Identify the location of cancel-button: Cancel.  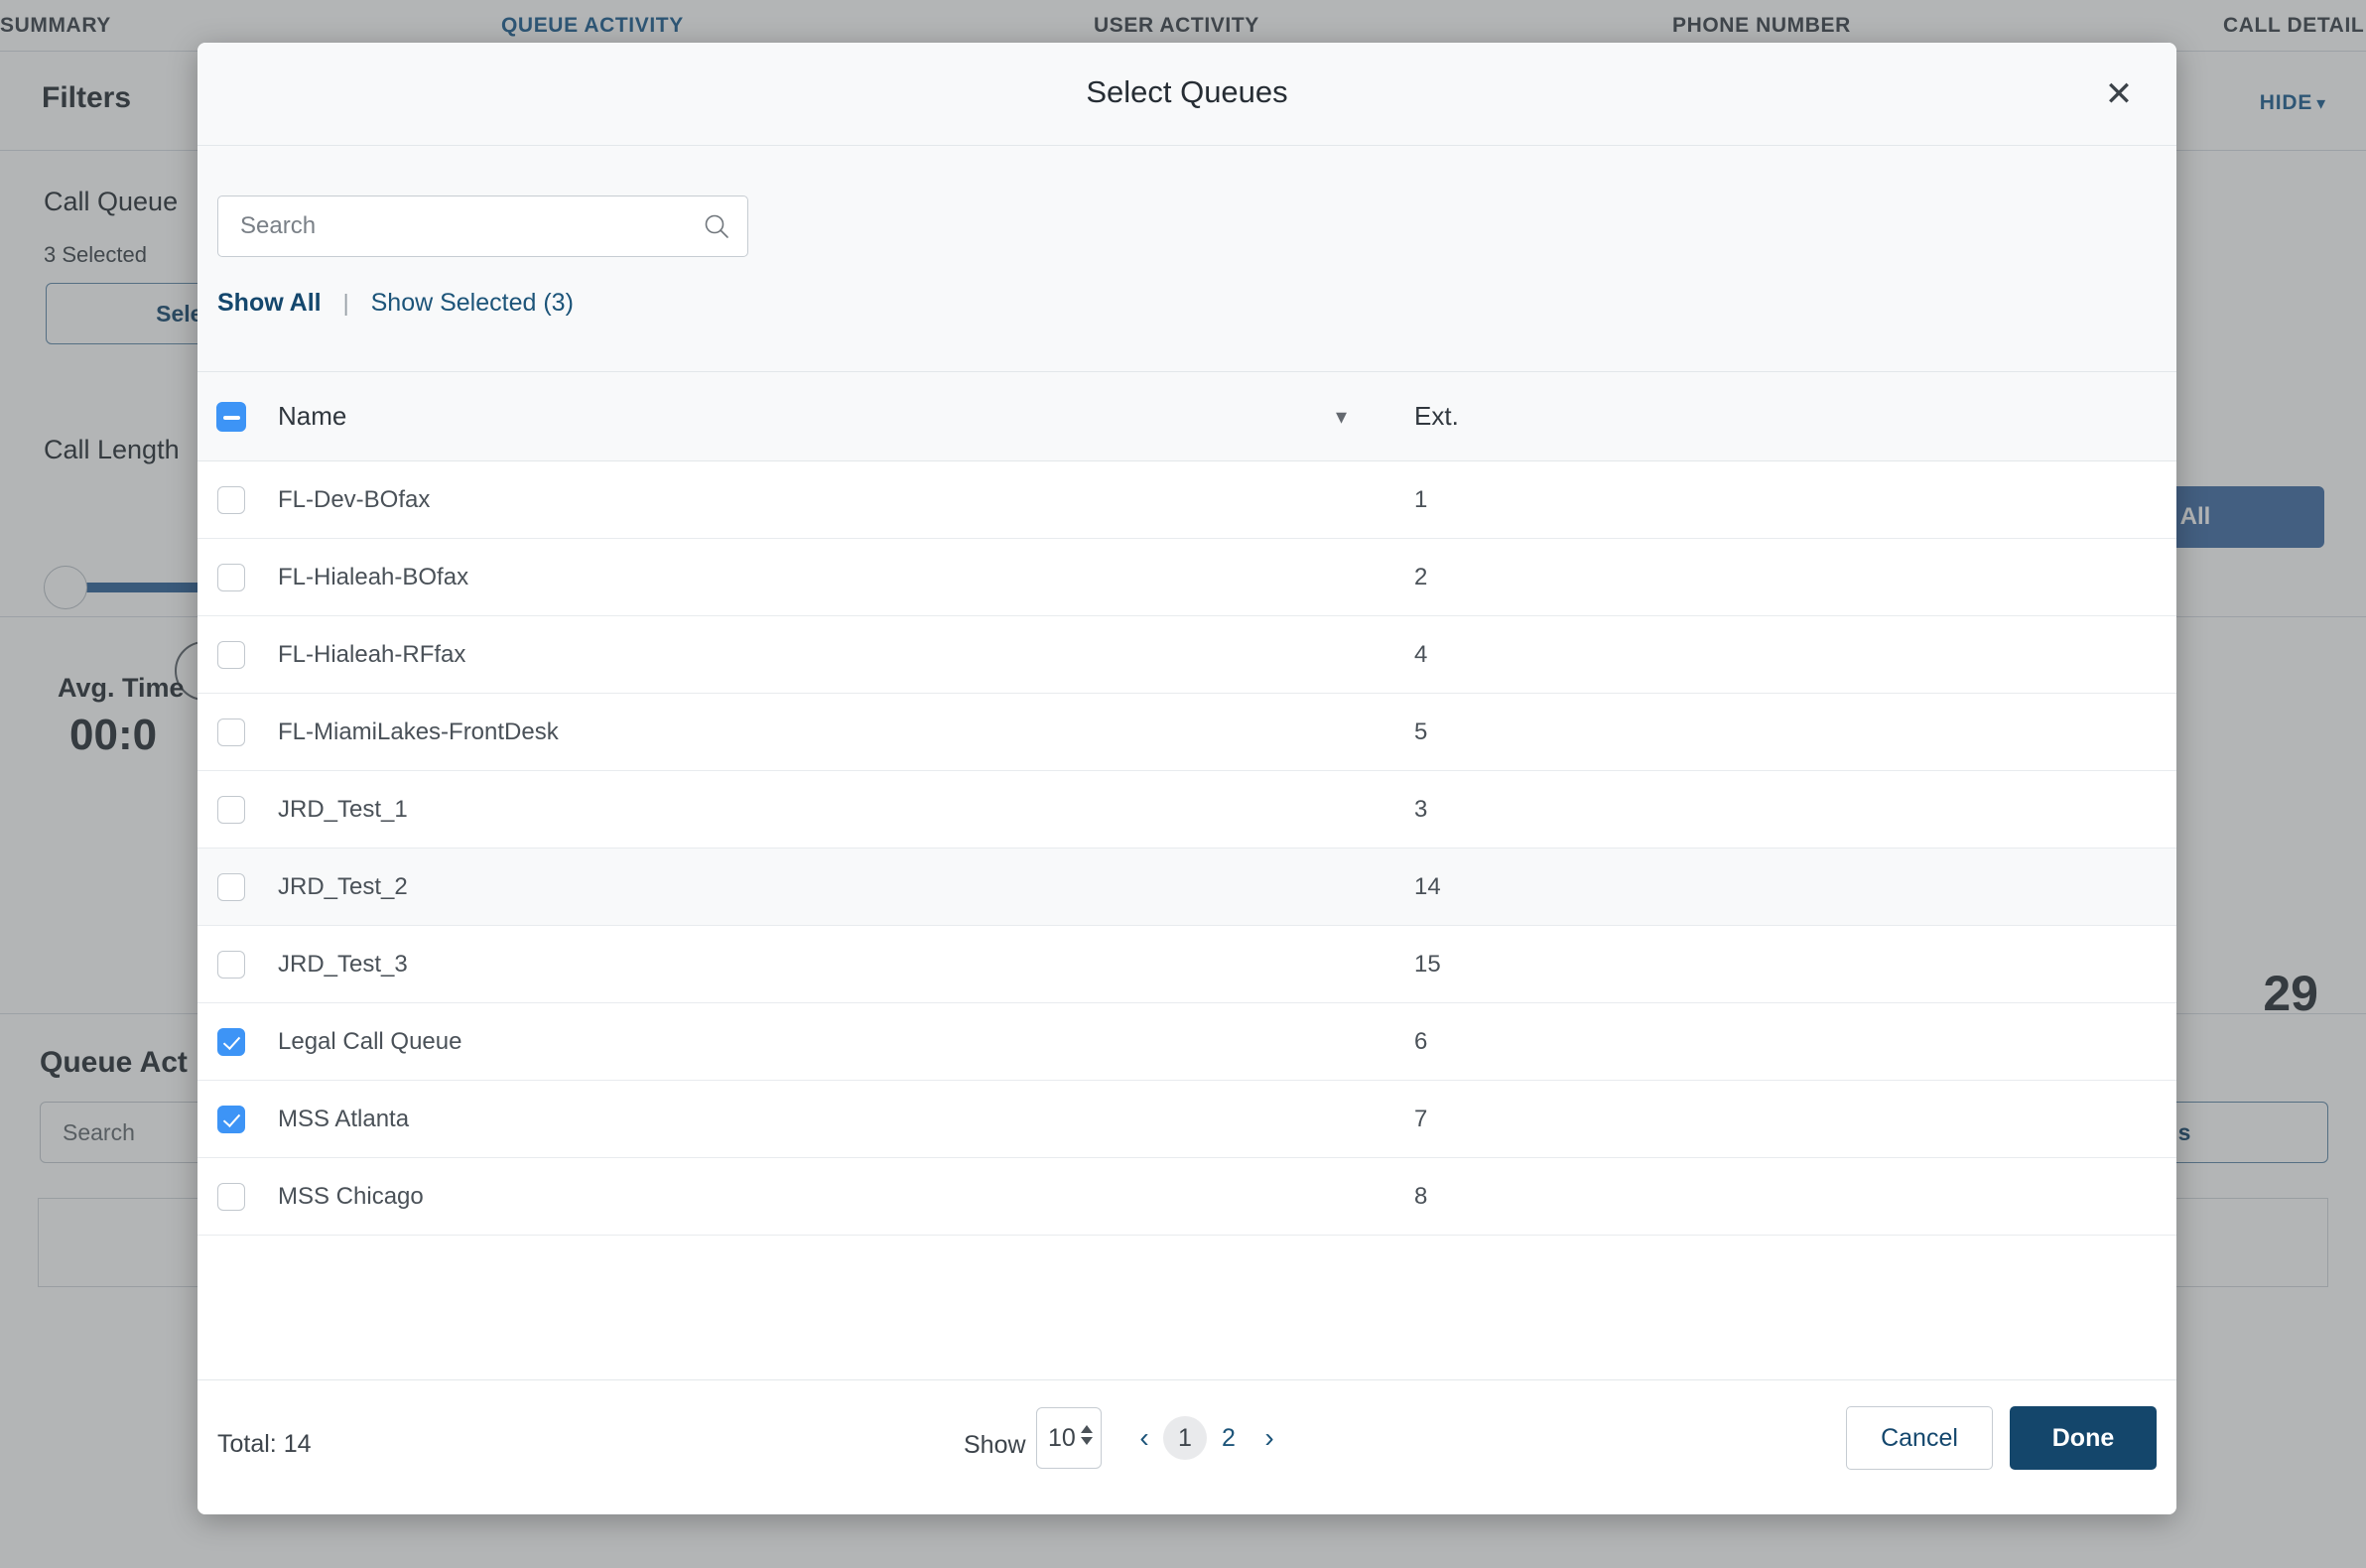
(1919, 1438).